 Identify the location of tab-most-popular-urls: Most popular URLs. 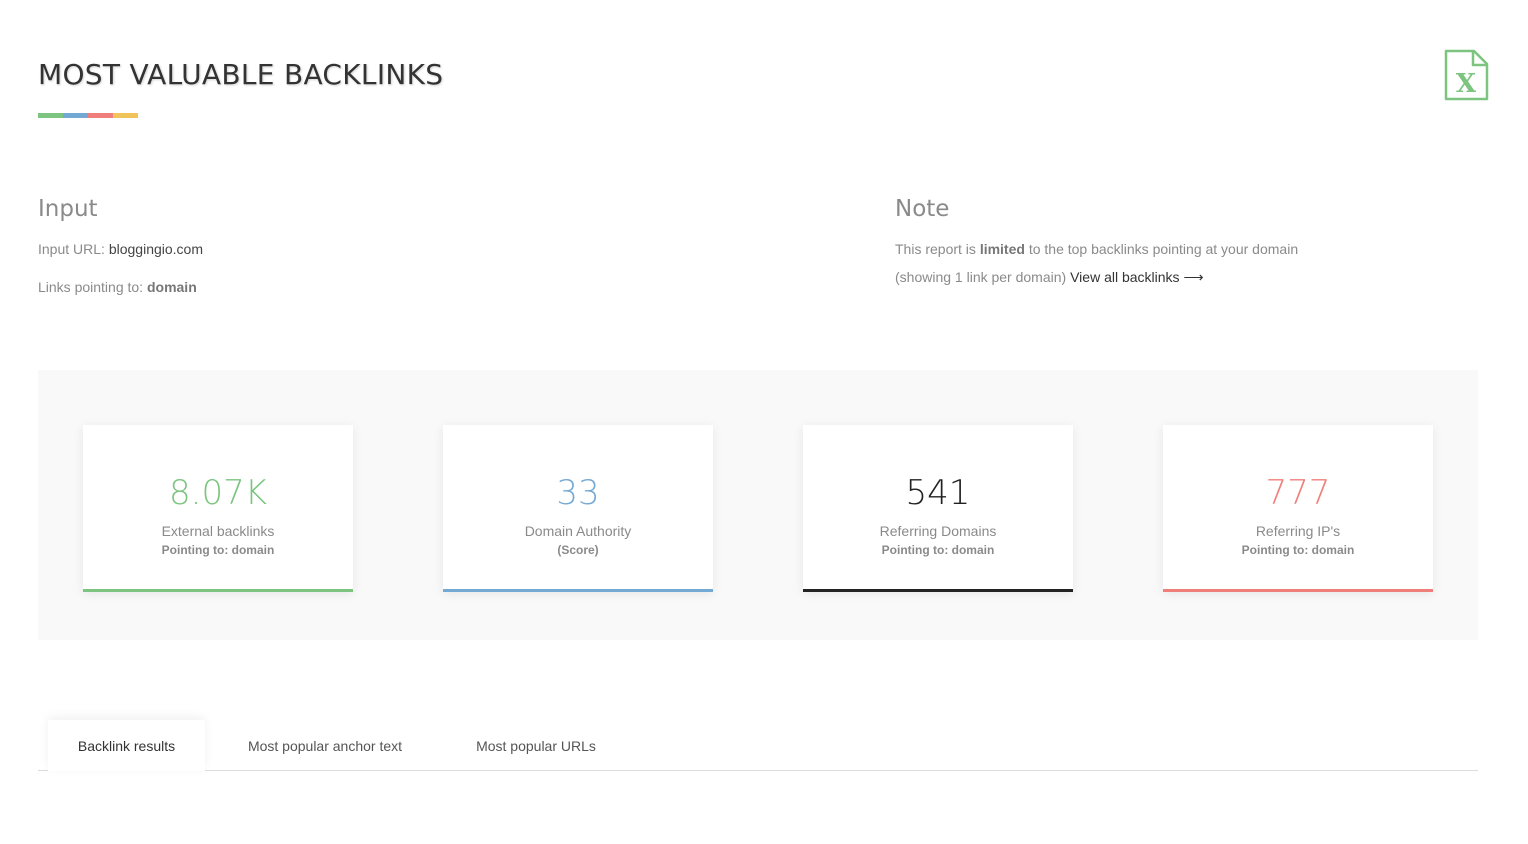
(536, 745).